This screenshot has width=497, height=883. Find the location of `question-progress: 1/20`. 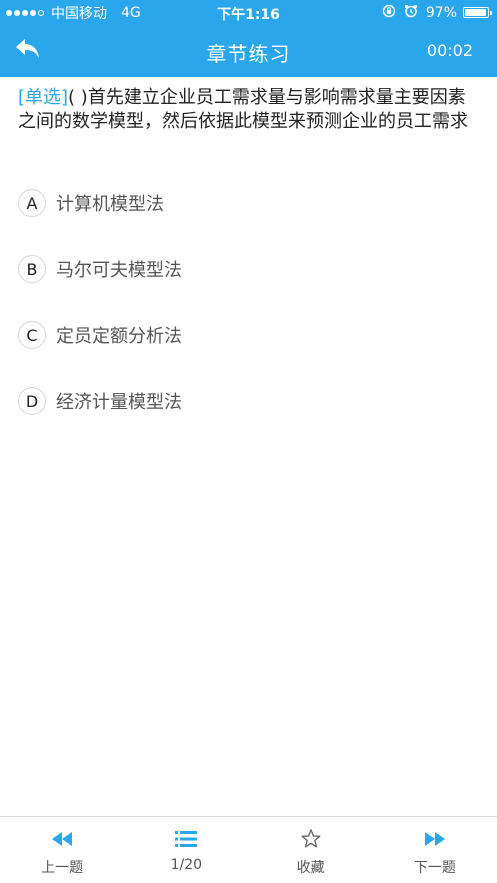

question-progress: 1/20 is located at coordinates (186, 865).